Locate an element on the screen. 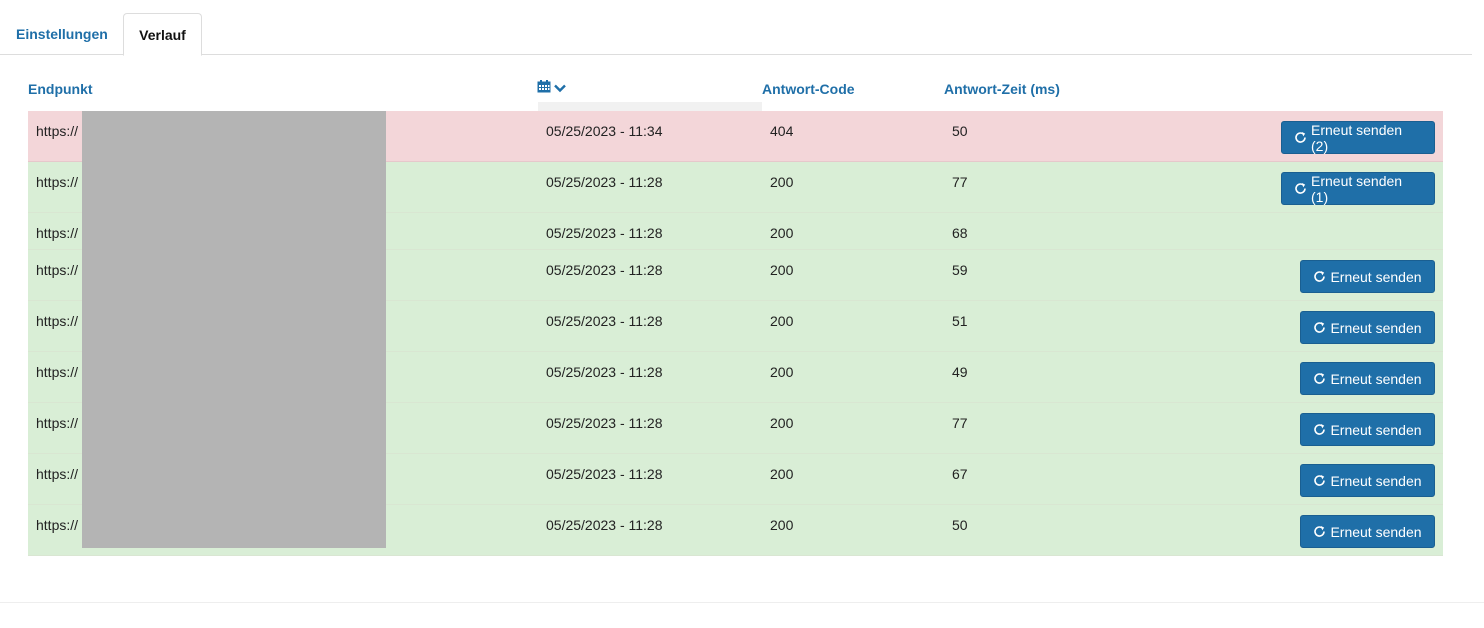  response-time: 68 is located at coordinates (960, 233).